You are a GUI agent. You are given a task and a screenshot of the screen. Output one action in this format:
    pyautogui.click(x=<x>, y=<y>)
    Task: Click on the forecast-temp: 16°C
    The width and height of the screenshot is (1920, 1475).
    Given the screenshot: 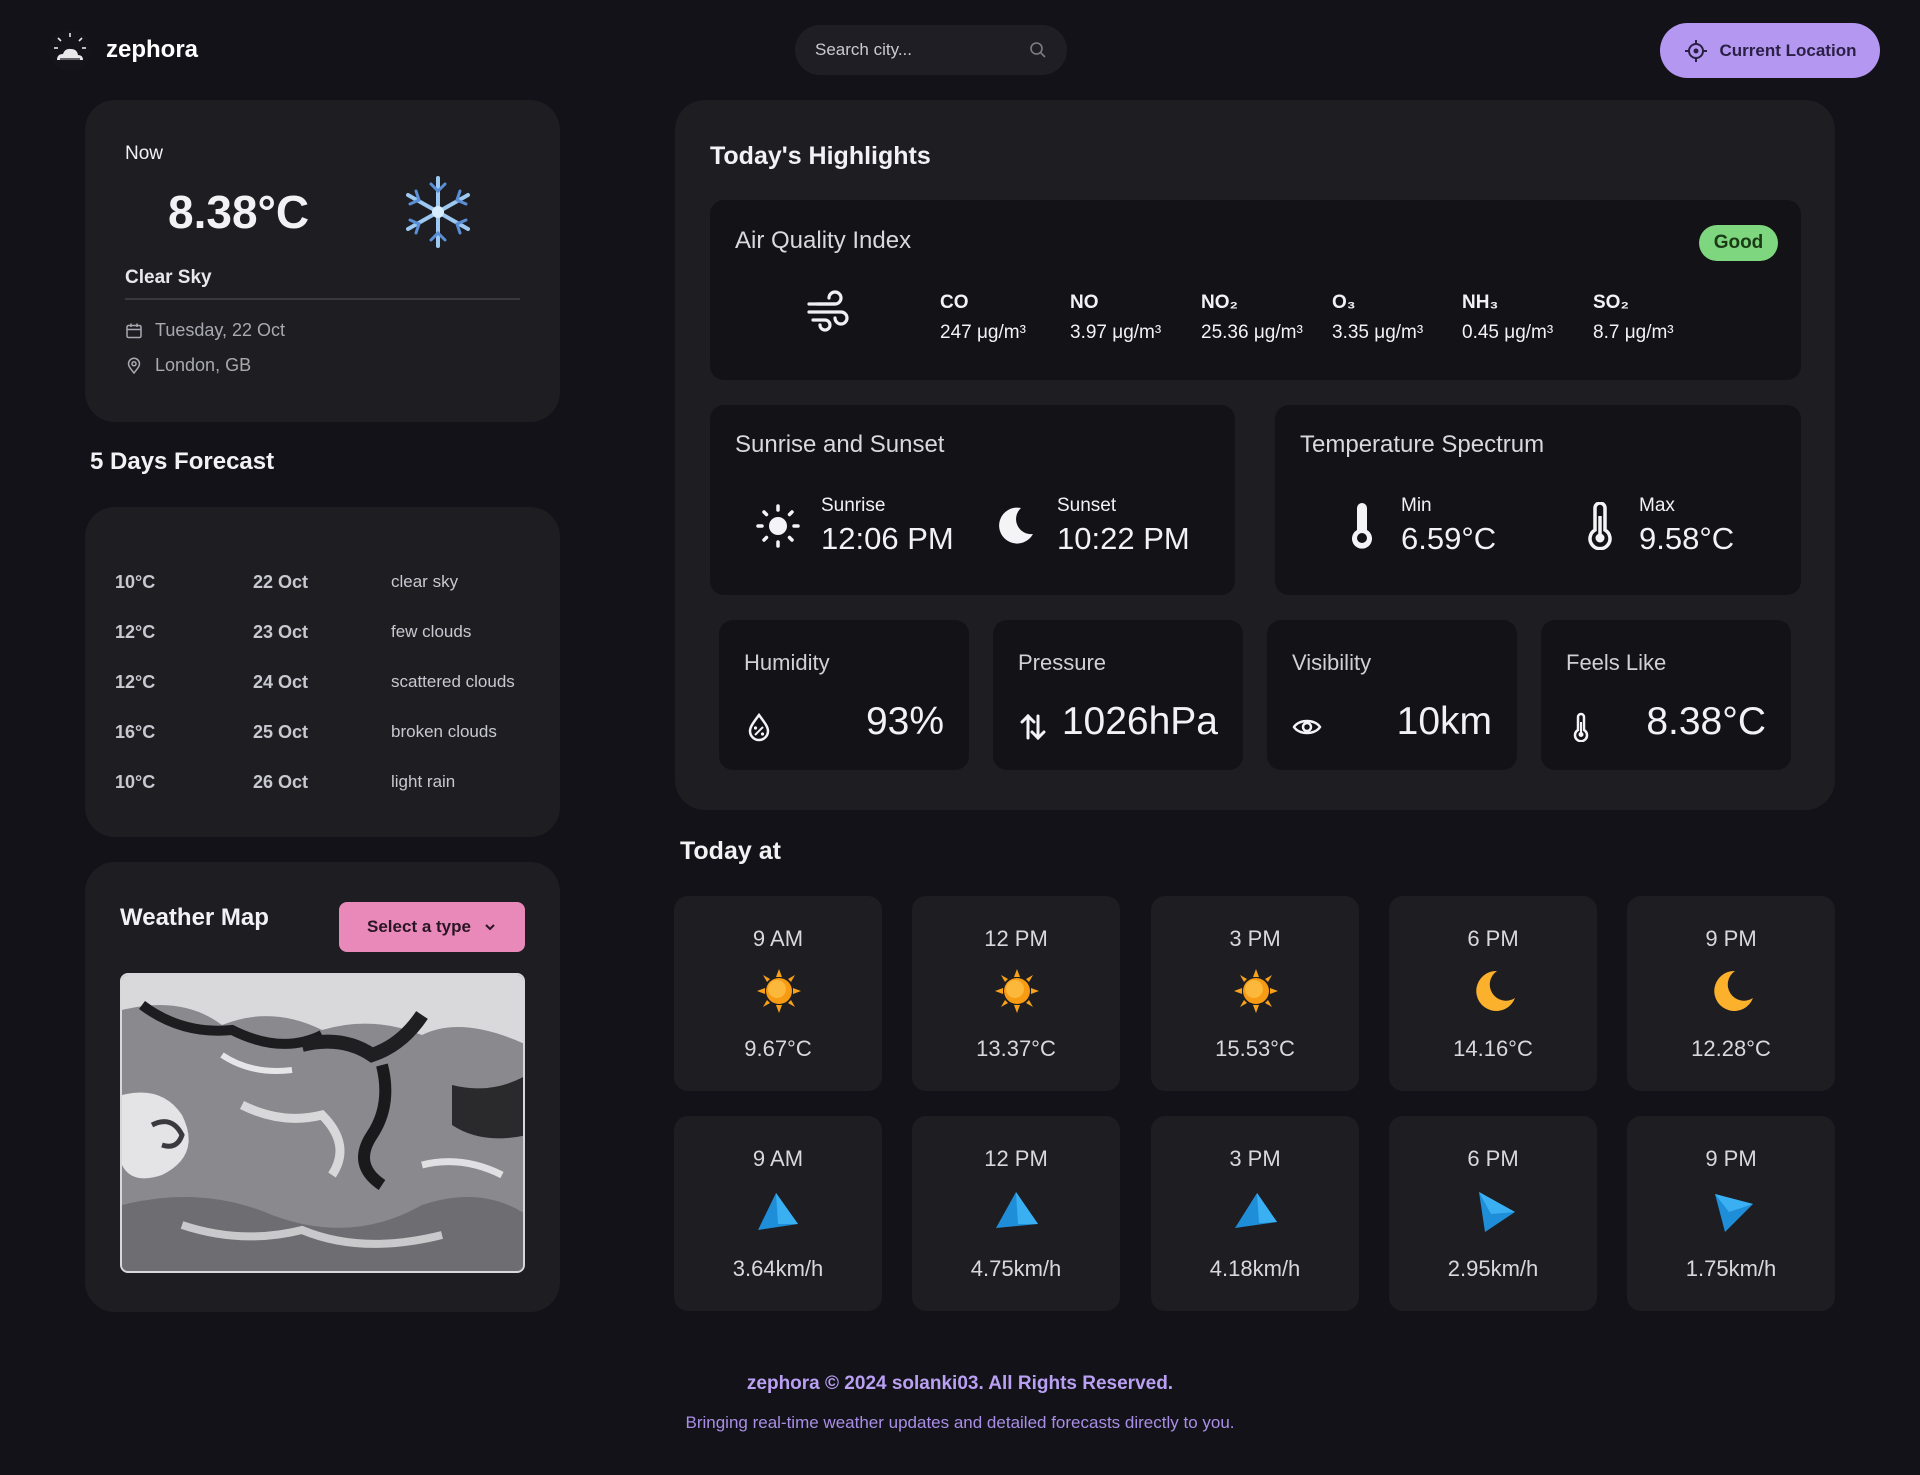 What is the action you would take?
    pyautogui.click(x=135, y=731)
    